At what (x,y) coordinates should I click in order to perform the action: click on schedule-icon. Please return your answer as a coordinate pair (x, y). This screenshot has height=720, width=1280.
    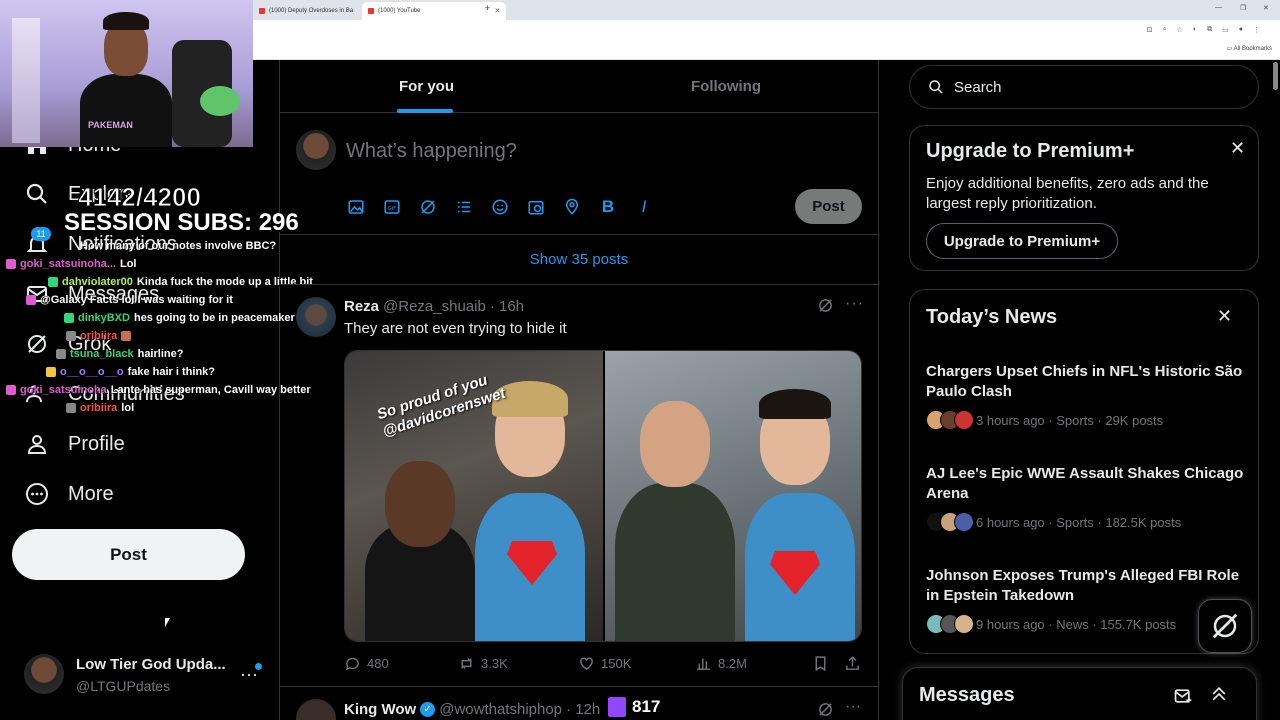
    Looking at the image, I should click on (536, 207).